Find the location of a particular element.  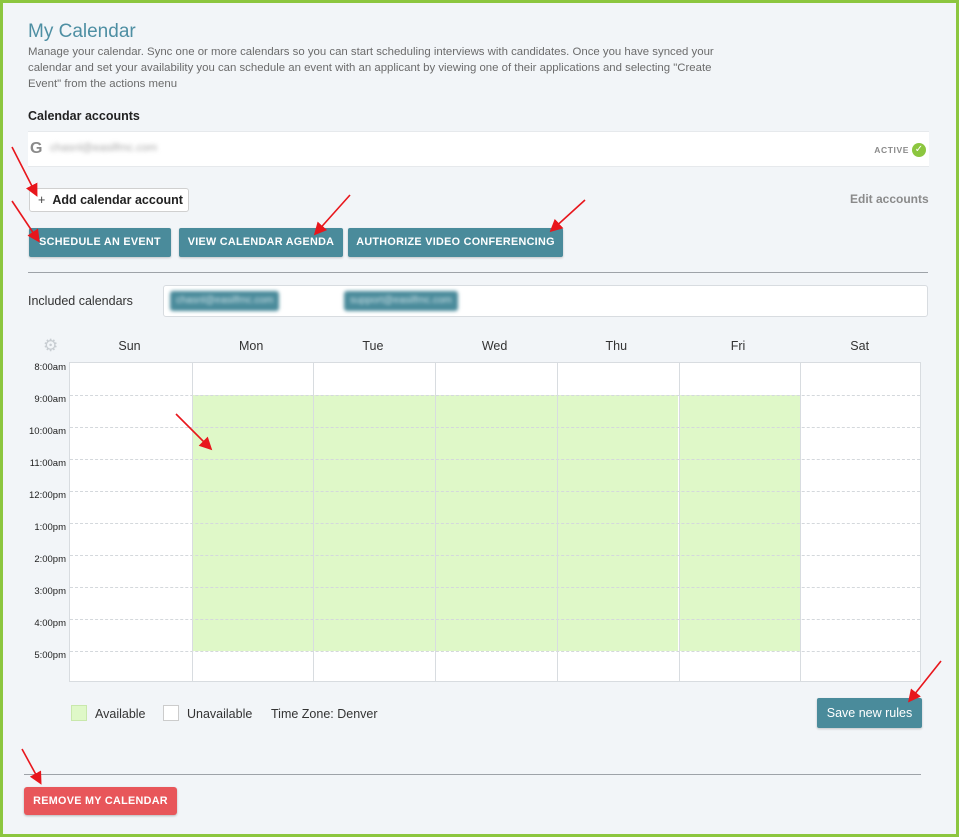

calendar-account-row: G chasnl@easilfmc.com ACTIVE ✓ is located at coordinates (478, 149).